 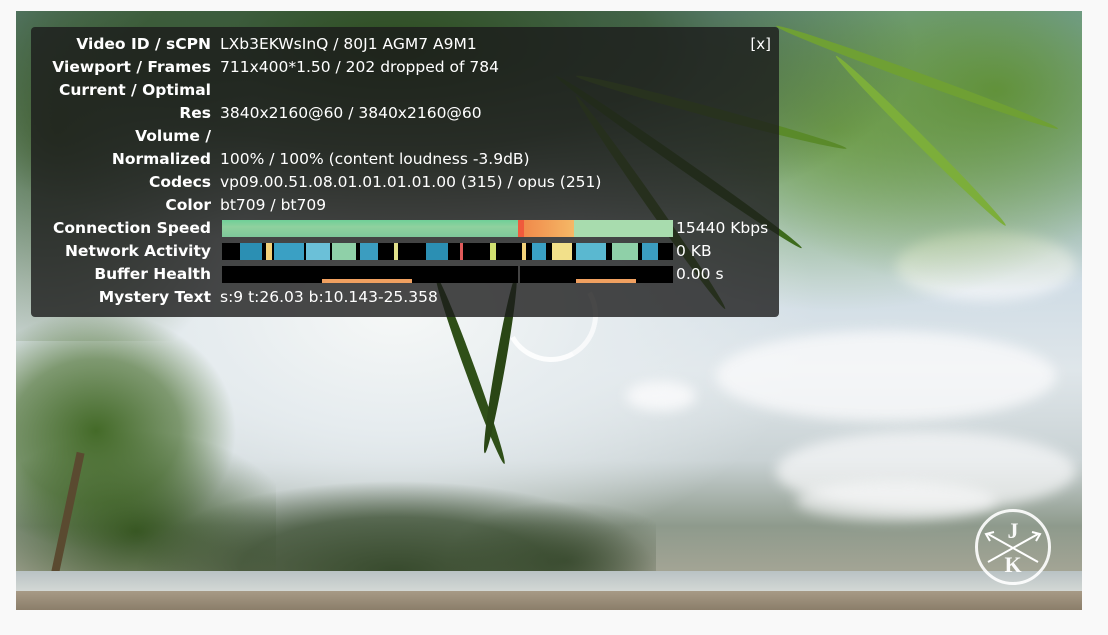 I want to click on stat-label: Connection Speed, so click(x=132, y=228).